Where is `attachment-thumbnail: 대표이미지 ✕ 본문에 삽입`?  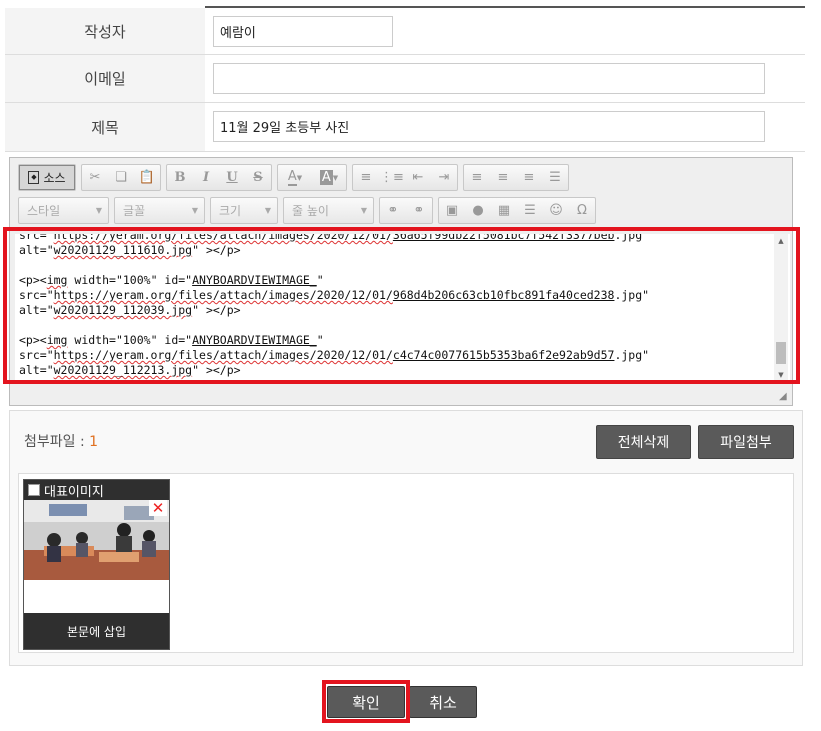
attachment-thumbnail: 대표이미지 ✕ 본문에 삽입 is located at coordinates (96, 564).